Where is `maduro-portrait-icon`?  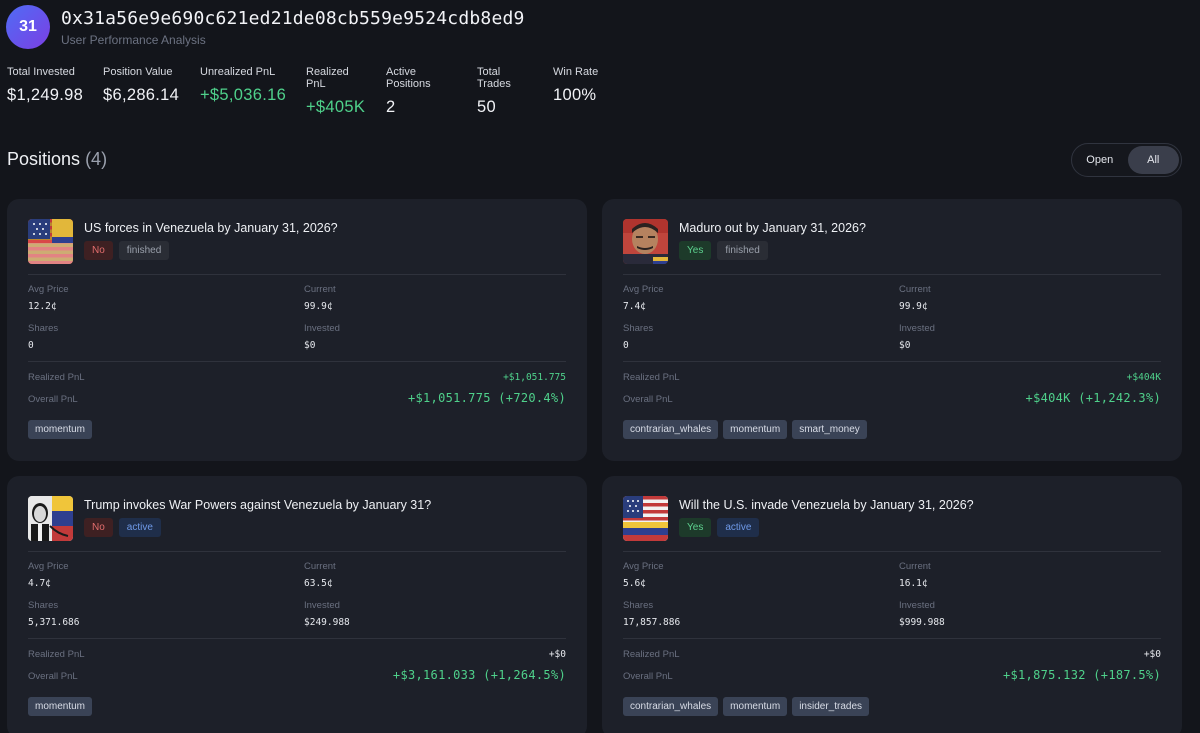 maduro-portrait-icon is located at coordinates (645, 241).